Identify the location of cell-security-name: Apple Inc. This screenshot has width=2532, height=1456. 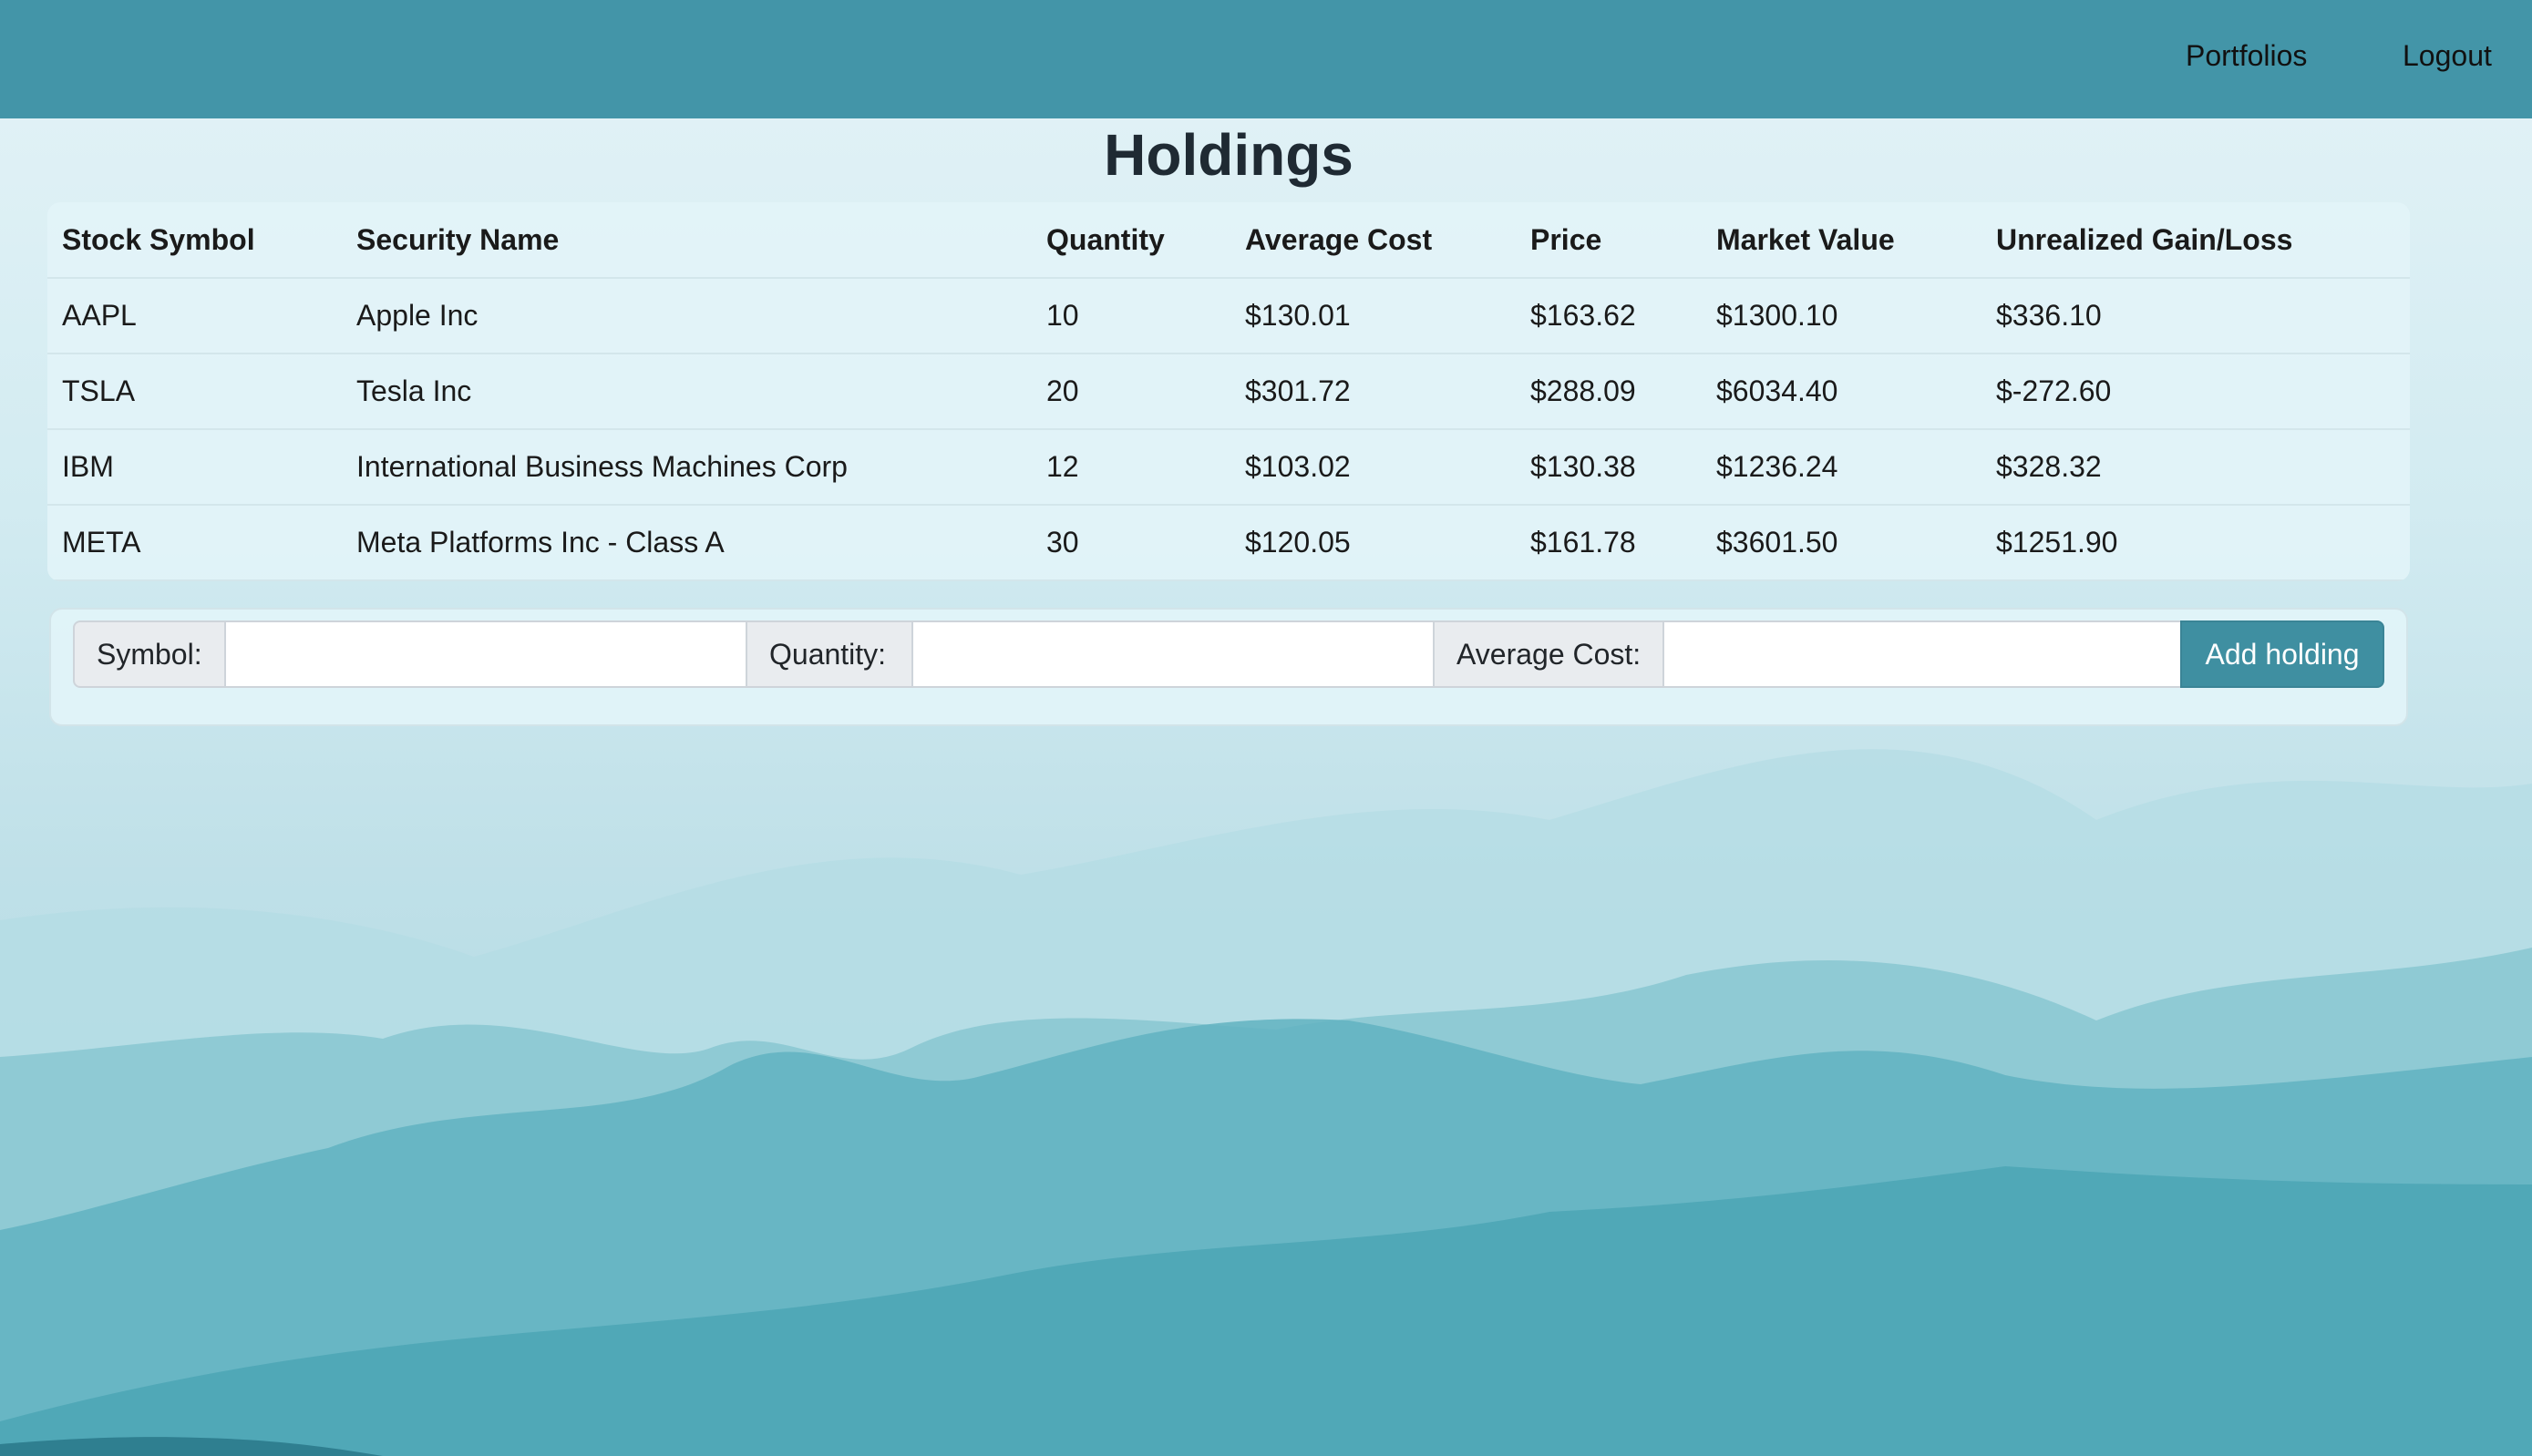
(687, 316).